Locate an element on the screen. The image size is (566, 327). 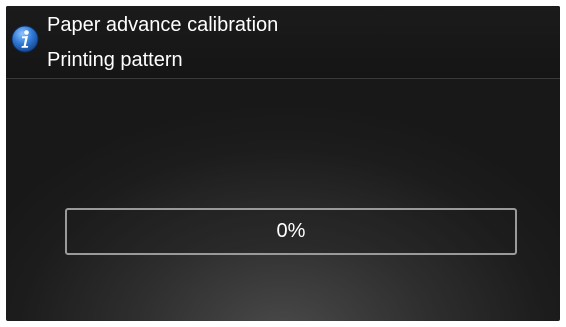
progress-bar: 0% is located at coordinates (291, 231).